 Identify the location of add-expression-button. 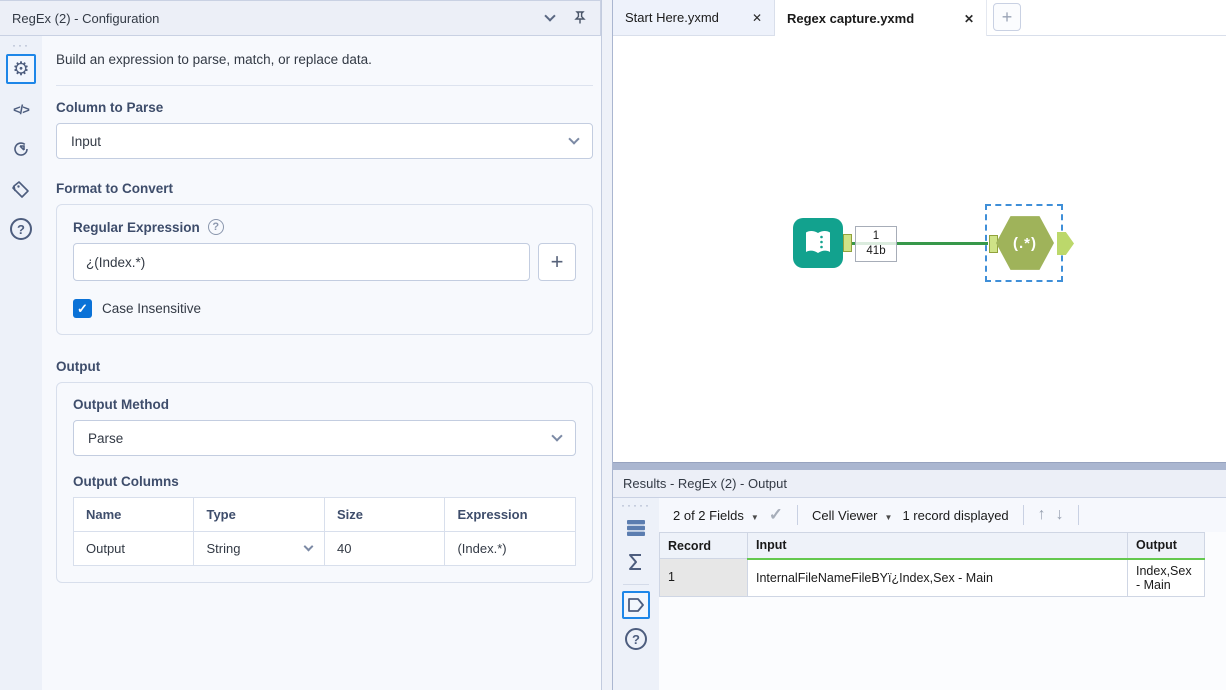
(557, 262).